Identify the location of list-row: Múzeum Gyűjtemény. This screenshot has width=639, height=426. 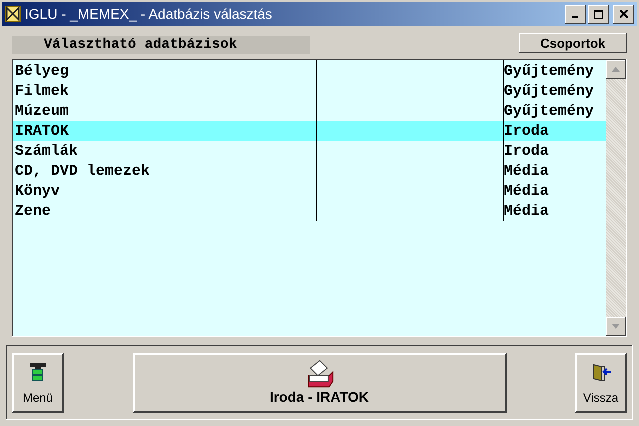
(309, 111).